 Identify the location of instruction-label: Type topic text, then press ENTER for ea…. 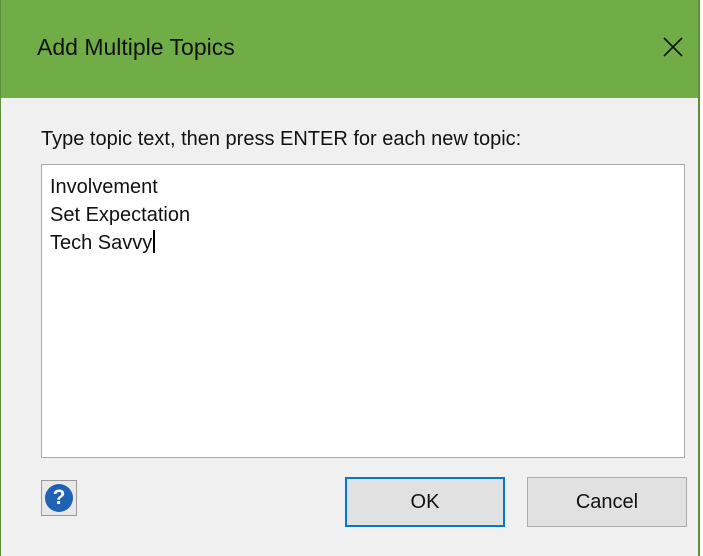
(281, 139).